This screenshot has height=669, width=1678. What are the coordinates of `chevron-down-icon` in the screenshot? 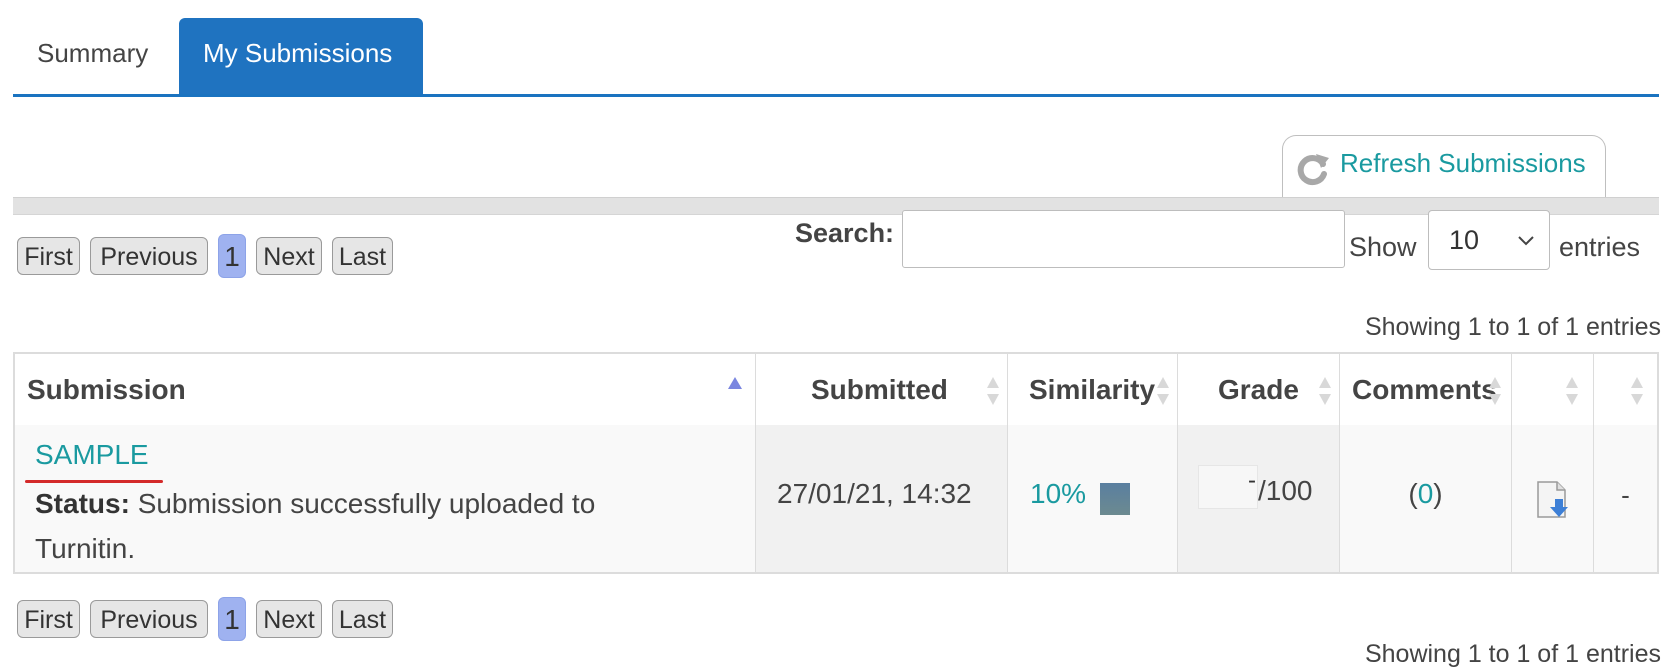 It's located at (1526, 241).